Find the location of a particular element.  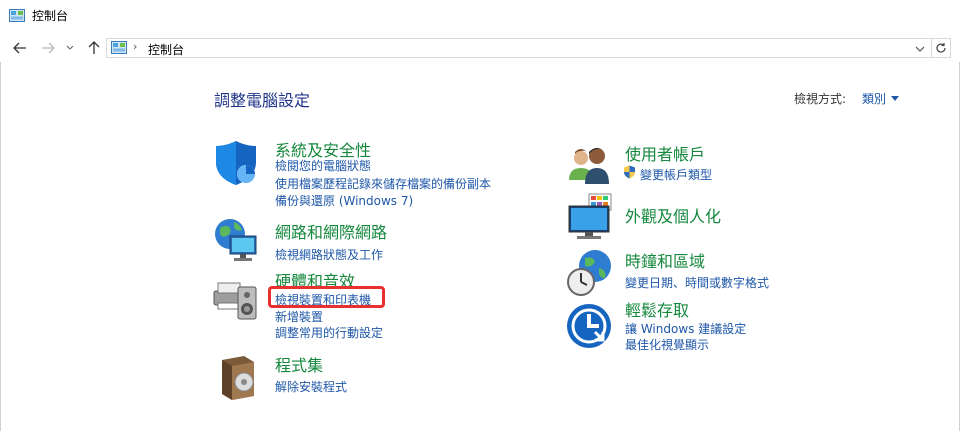

link-view-network-status: 檢視網路狀態及工作 is located at coordinates (329, 254).